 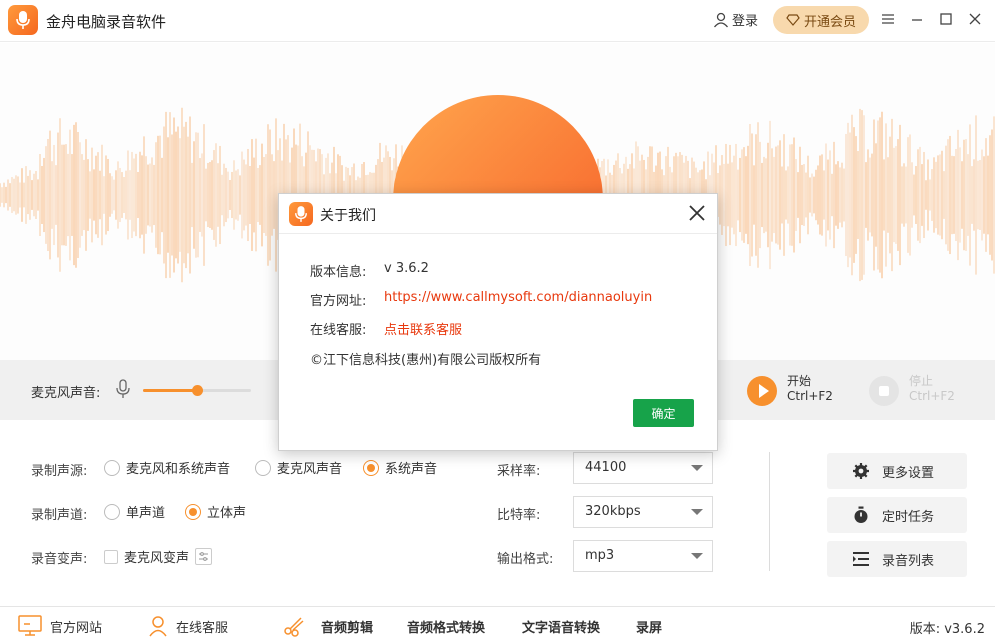 I want to click on dialog-close-icon, so click(x=697, y=213).